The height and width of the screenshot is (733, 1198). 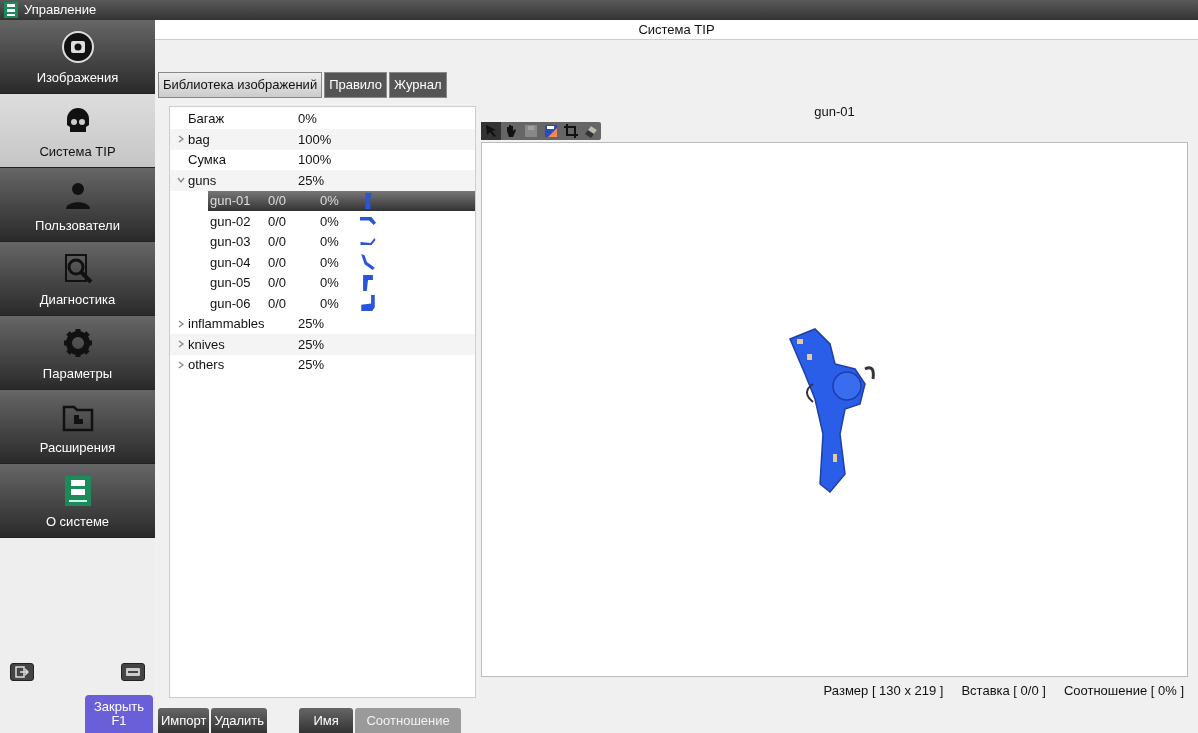 I want to click on image-row: gun-04 0/0 0%, so click(x=341, y=262).